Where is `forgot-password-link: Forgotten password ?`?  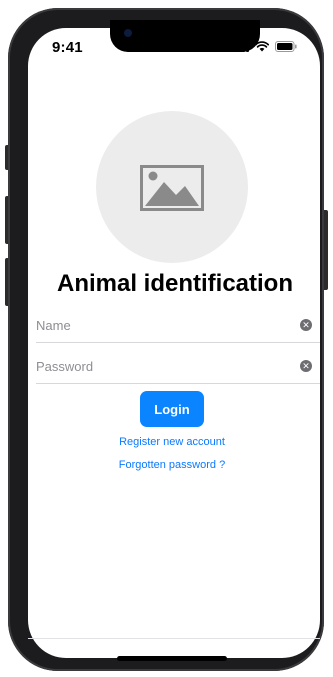 forgot-password-link: Forgotten password ? is located at coordinates (172, 465).